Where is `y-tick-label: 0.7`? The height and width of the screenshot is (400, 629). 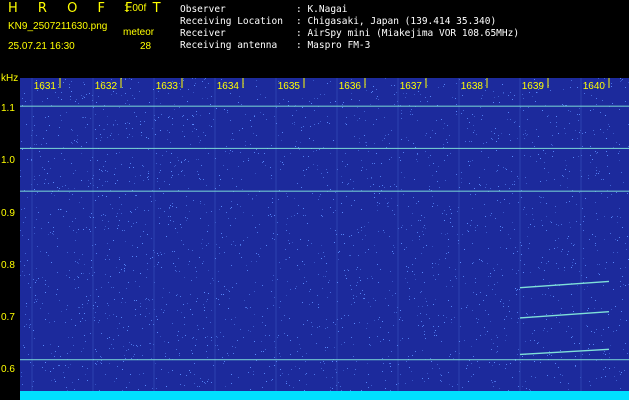
y-tick-label: 0.7 is located at coordinates (8, 317).